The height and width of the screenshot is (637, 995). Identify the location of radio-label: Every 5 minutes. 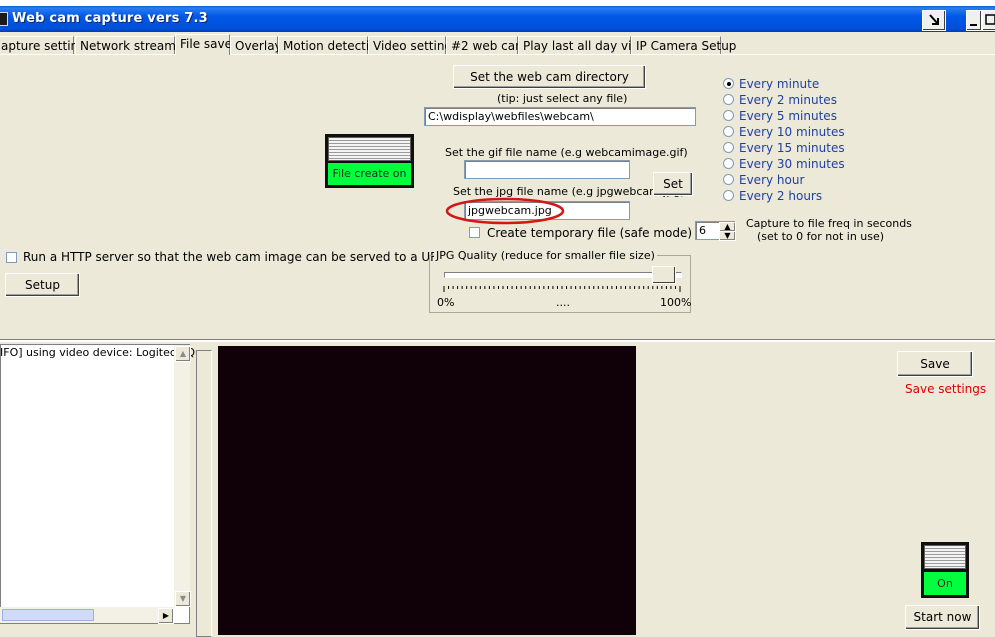
(788, 116).